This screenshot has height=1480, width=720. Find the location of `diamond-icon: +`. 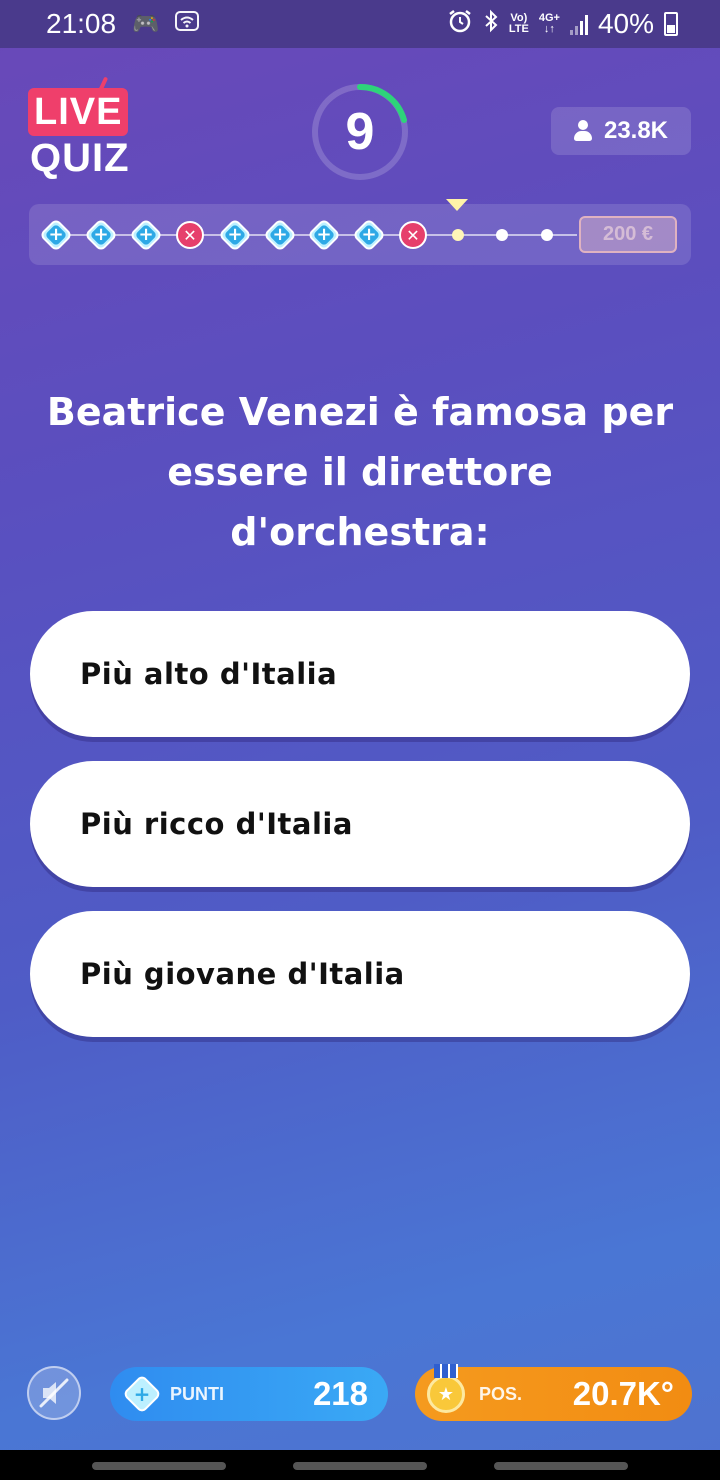

diamond-icon: + is located at coordinates (142, 1394).